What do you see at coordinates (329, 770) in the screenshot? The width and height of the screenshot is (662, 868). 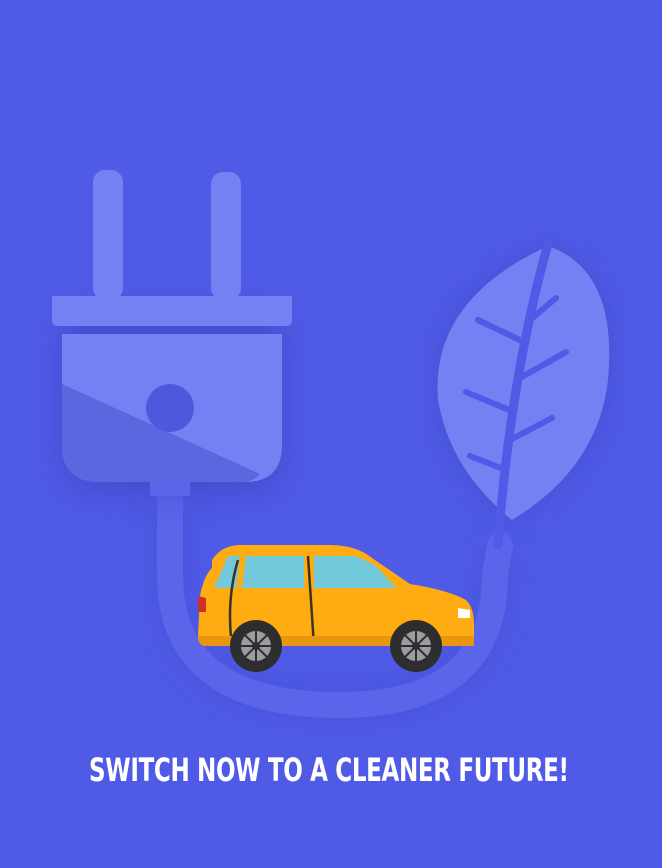 I see `headline: SWITCH NOW TO A CLEANER FUTURE!` at bounding box center [329, 770].